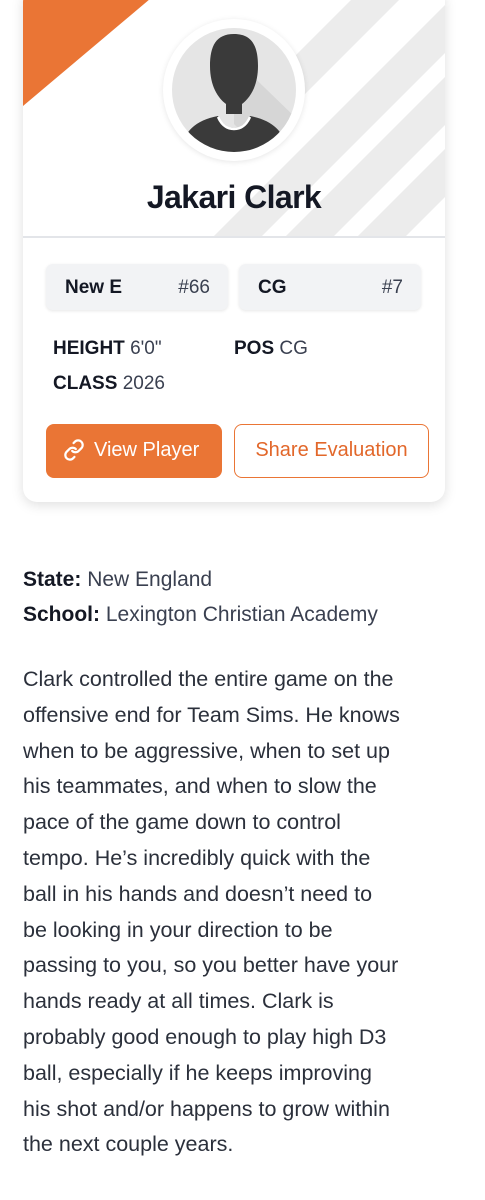 This screenshot has width=485, height=1200. I want to click on evaluation-line: hands ready at all times. Clark is, so click(178, 1001).